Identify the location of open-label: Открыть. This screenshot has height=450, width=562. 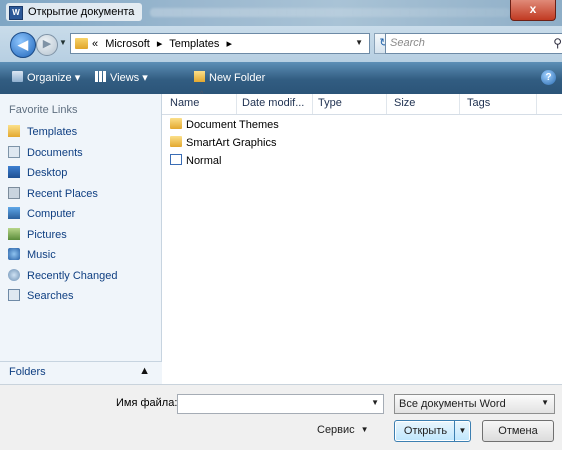
(425, 431).